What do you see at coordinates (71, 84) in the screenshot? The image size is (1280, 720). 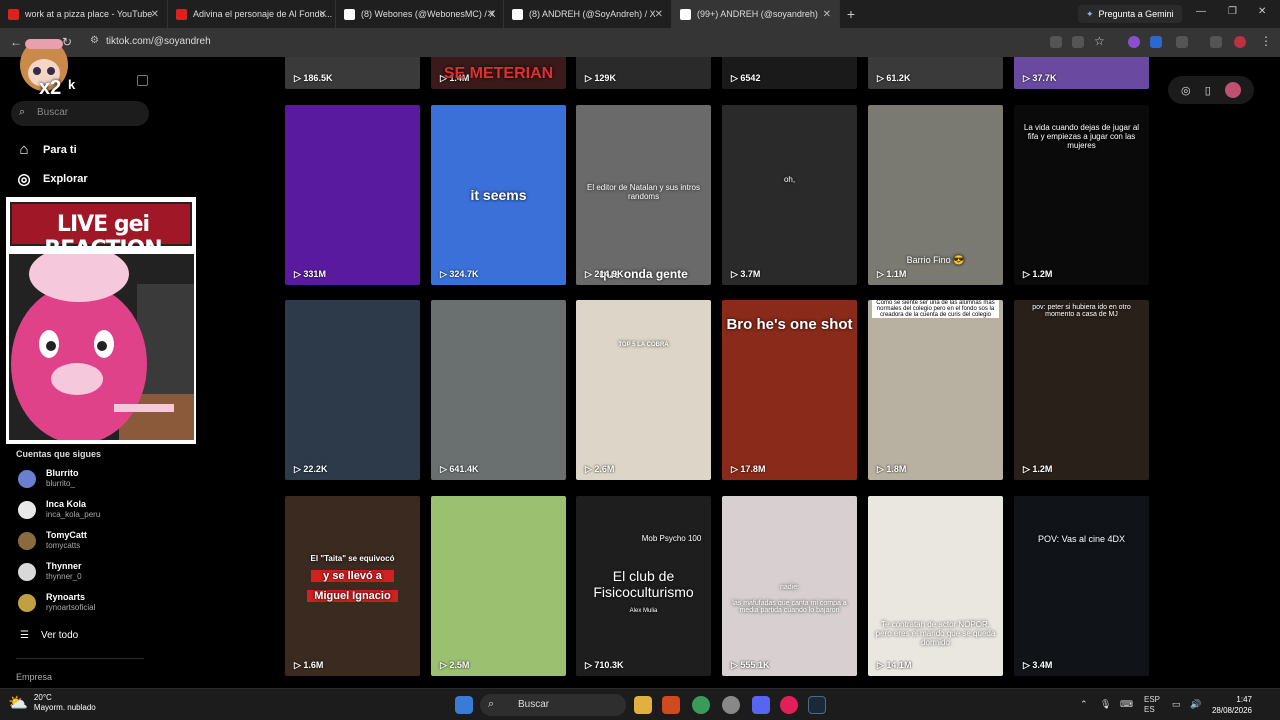 I see `tiktok-logo-text: k` at bounding box center [71, 84].